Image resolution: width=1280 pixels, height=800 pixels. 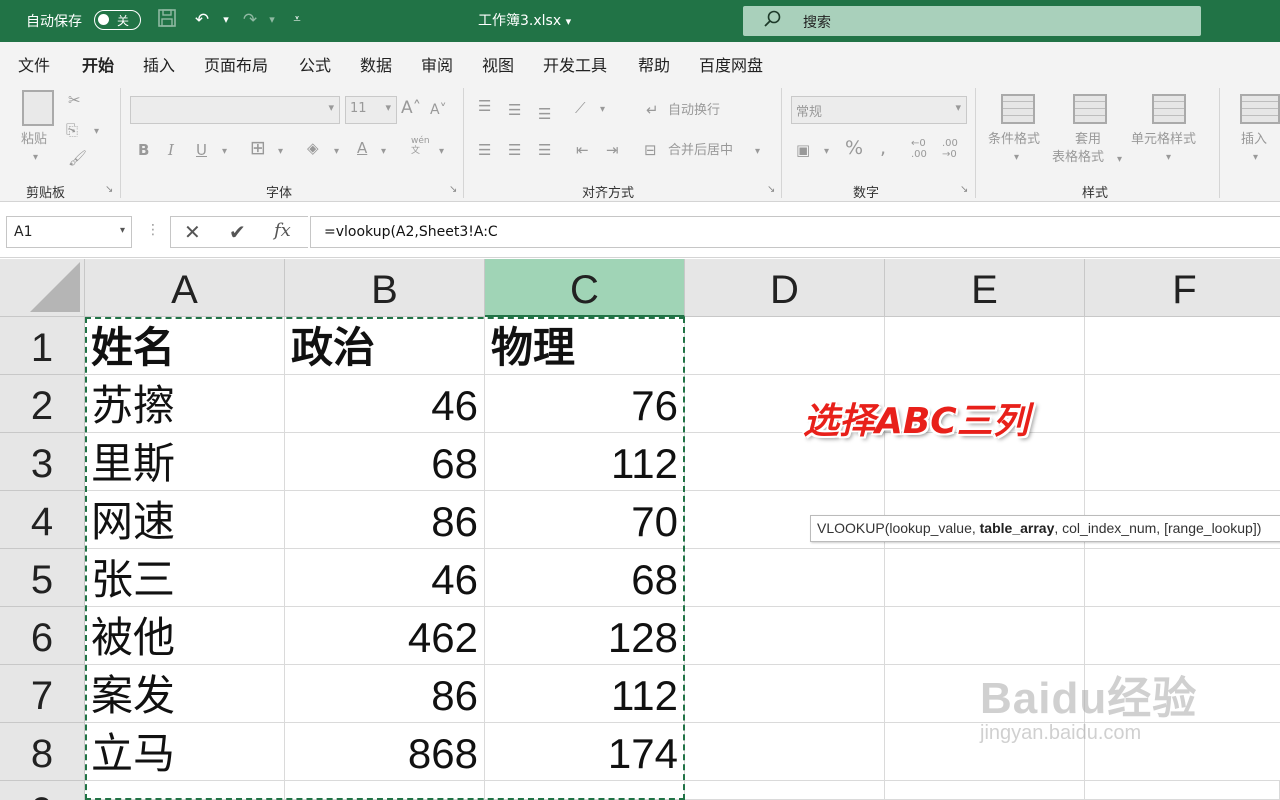 What do you see at coordinates (280, 152) in the screenshot?
I see `borders-dropdown-icon: ▾` at bounding box center [280, 152].